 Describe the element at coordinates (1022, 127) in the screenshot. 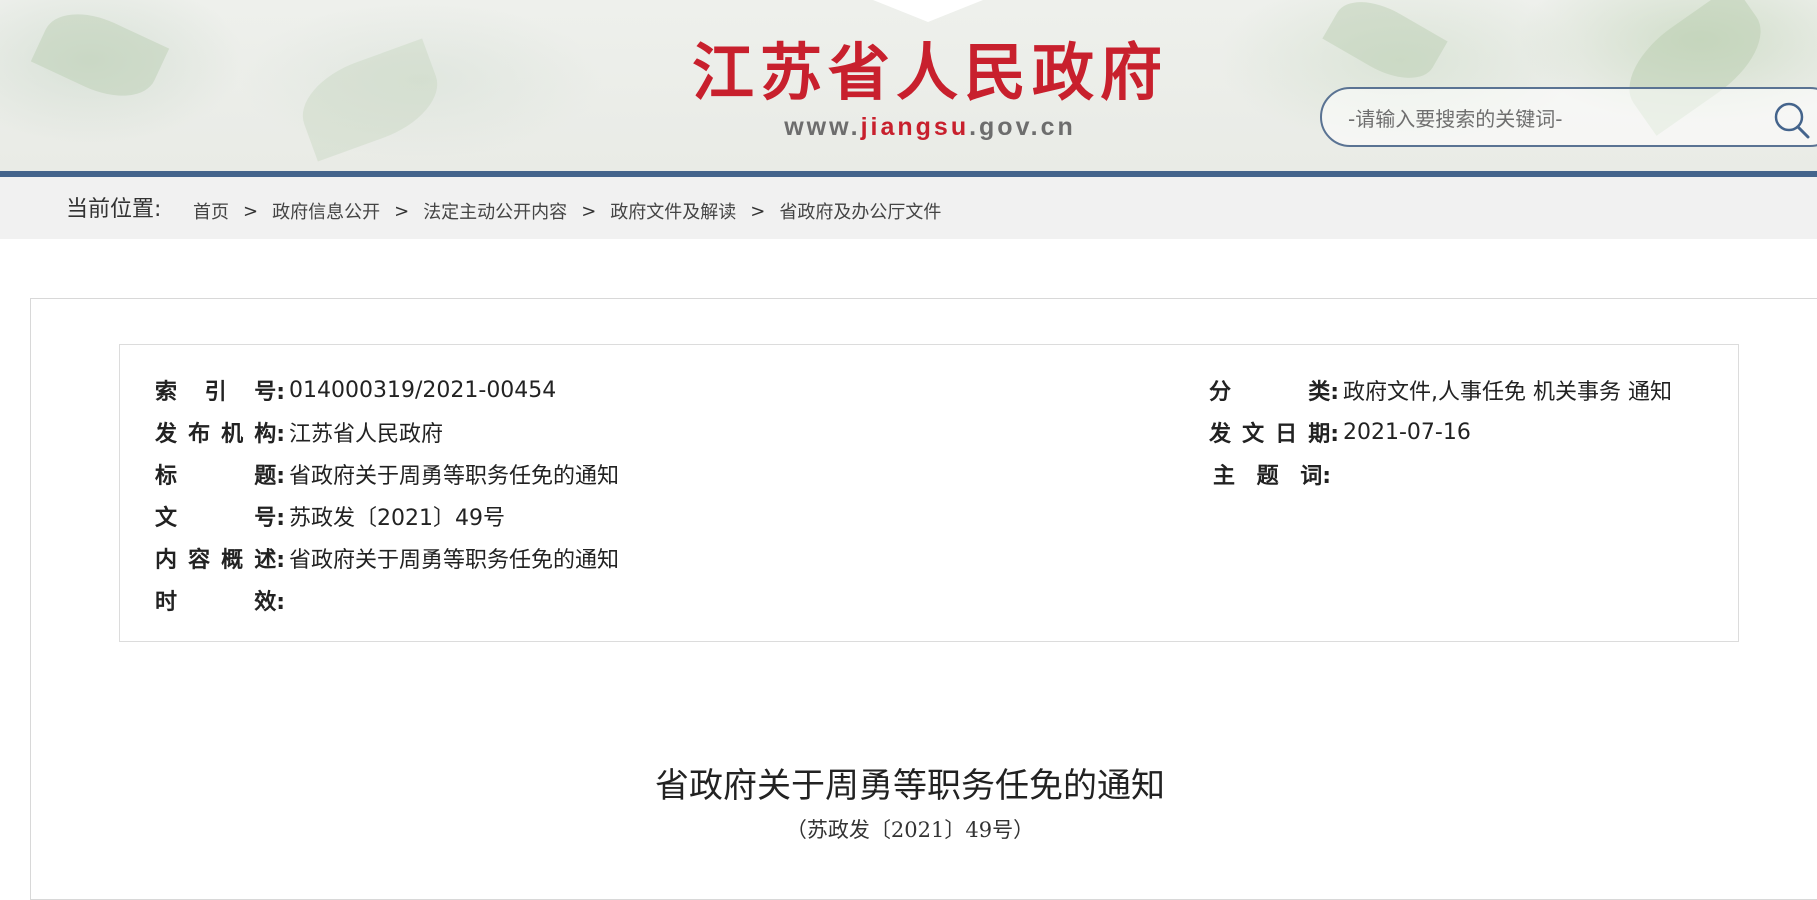

I see `url-suffix: .gov.cn` at that location.